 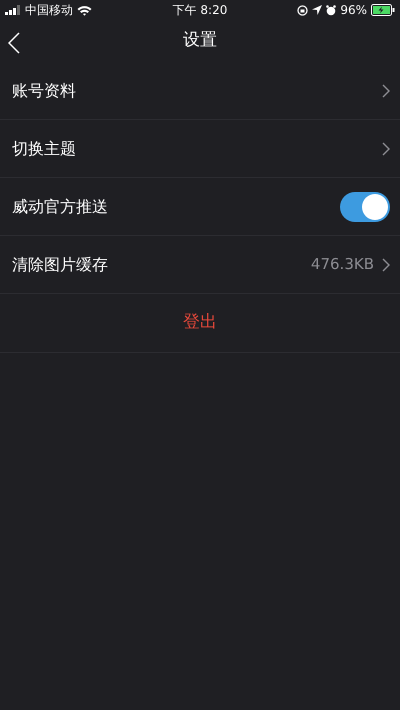 What do you see at coordinates (44, 91) in the screenshot?
I see `row-label: 账号资料` at bounding box center [44, 91].